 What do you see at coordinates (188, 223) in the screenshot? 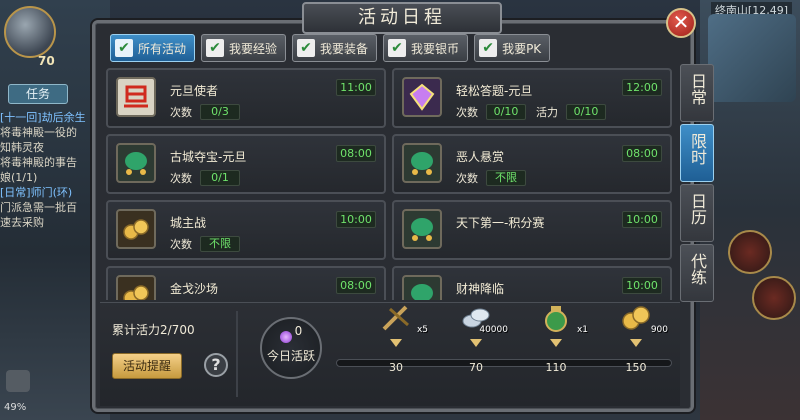
I see `activity-name: 城主战` at bounding box center [188, 223].